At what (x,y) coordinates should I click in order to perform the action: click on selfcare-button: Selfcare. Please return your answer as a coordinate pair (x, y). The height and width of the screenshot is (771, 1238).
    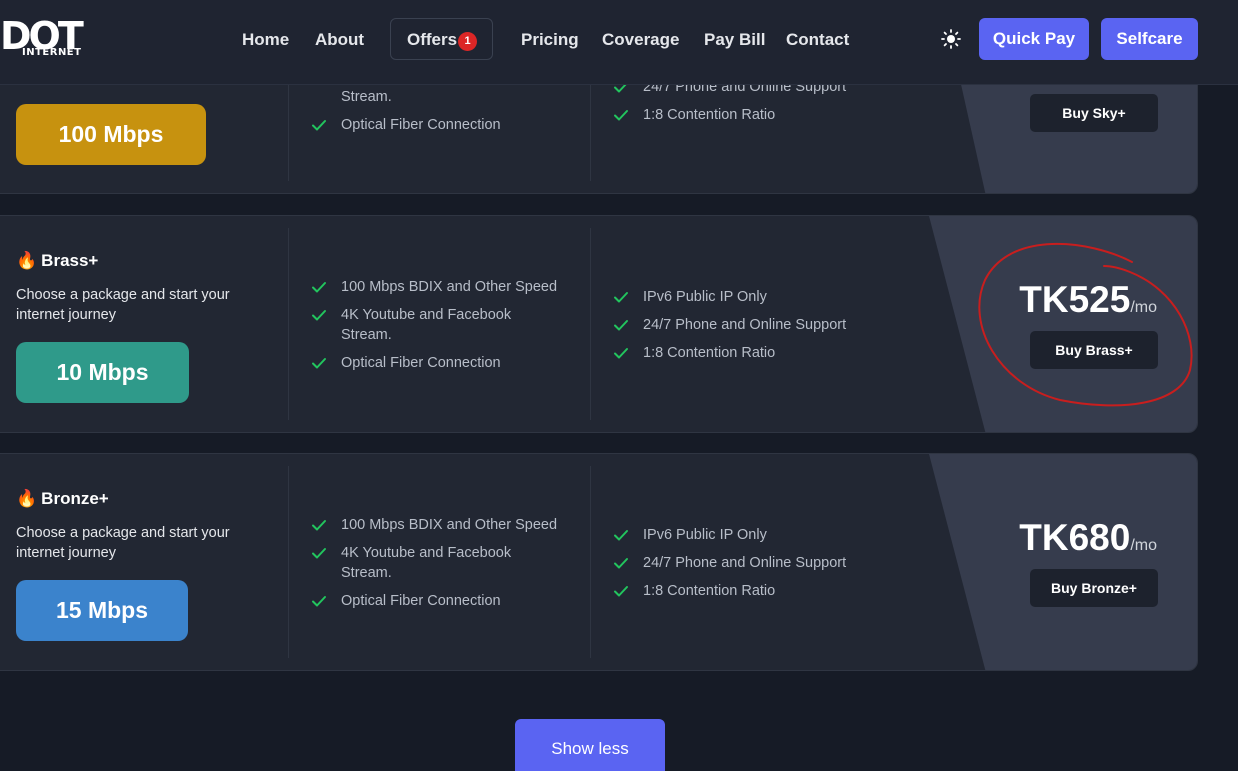
    Looking at the image, I should click on (1149, 39).